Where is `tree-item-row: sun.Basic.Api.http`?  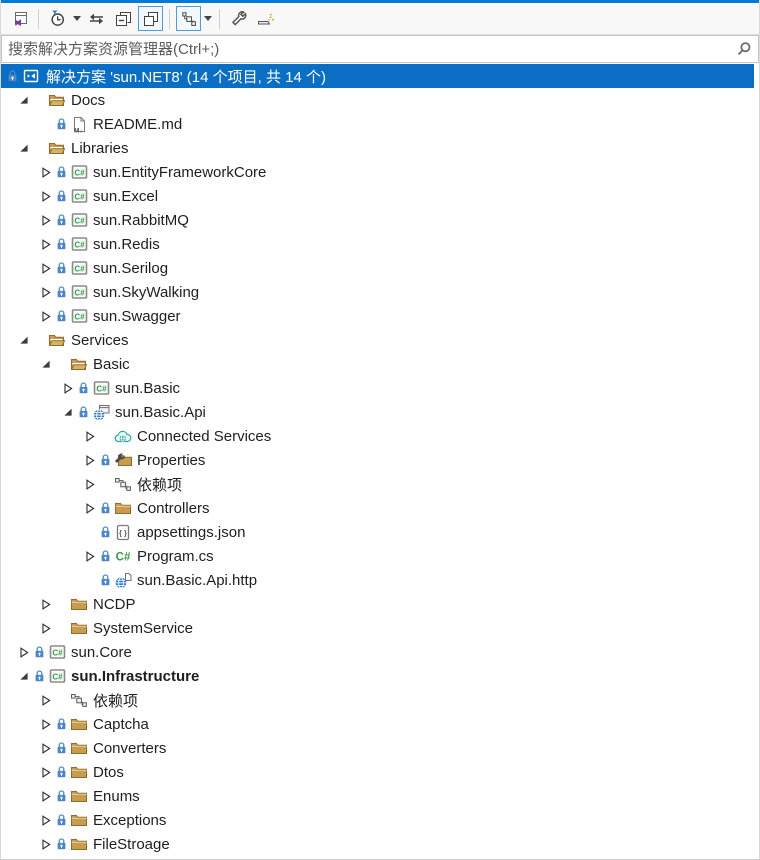 tree-item-row: sun.Basic.Api.http is located at coordinates (380, 580).